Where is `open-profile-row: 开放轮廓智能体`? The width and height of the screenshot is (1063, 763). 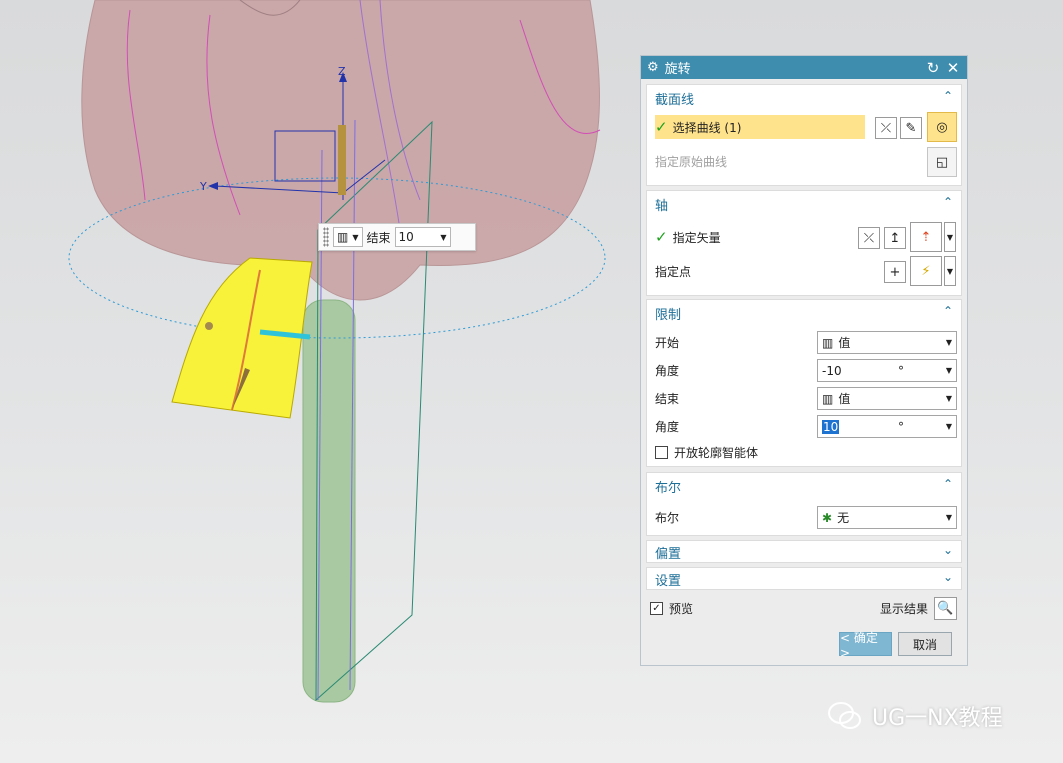 open-profile-row: 开放轮廓智能体 is located at coordinates (804, 452).